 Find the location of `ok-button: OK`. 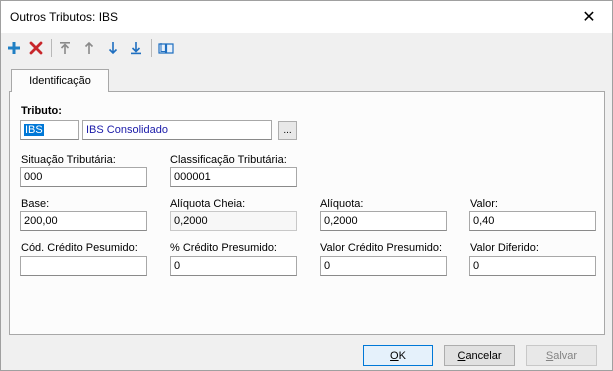

ok-button: OK is located at coordinates (398, 355).